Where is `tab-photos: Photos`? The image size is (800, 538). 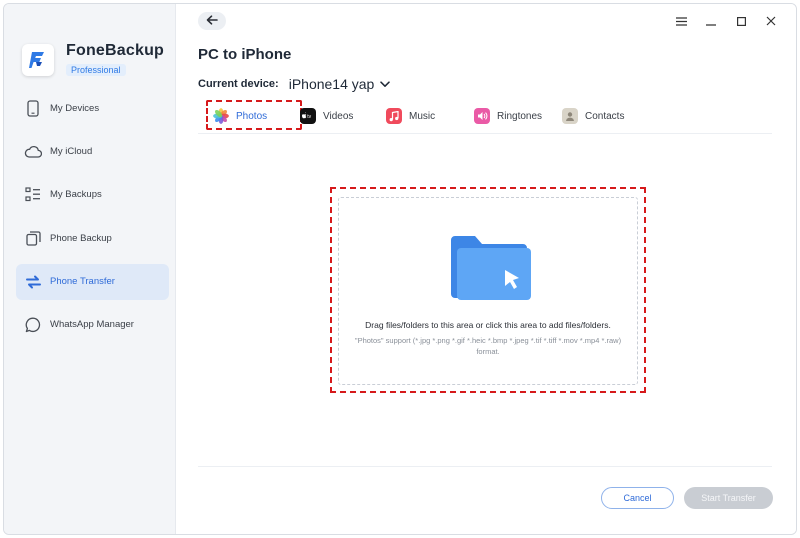
tab-photos: Photos is located at coordinates (254, 115).